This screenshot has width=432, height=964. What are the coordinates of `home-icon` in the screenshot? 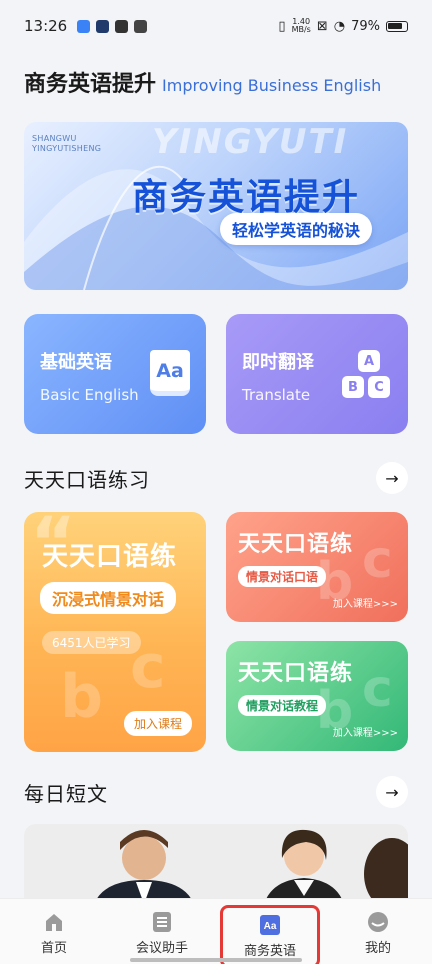 It's located at (54, 922).